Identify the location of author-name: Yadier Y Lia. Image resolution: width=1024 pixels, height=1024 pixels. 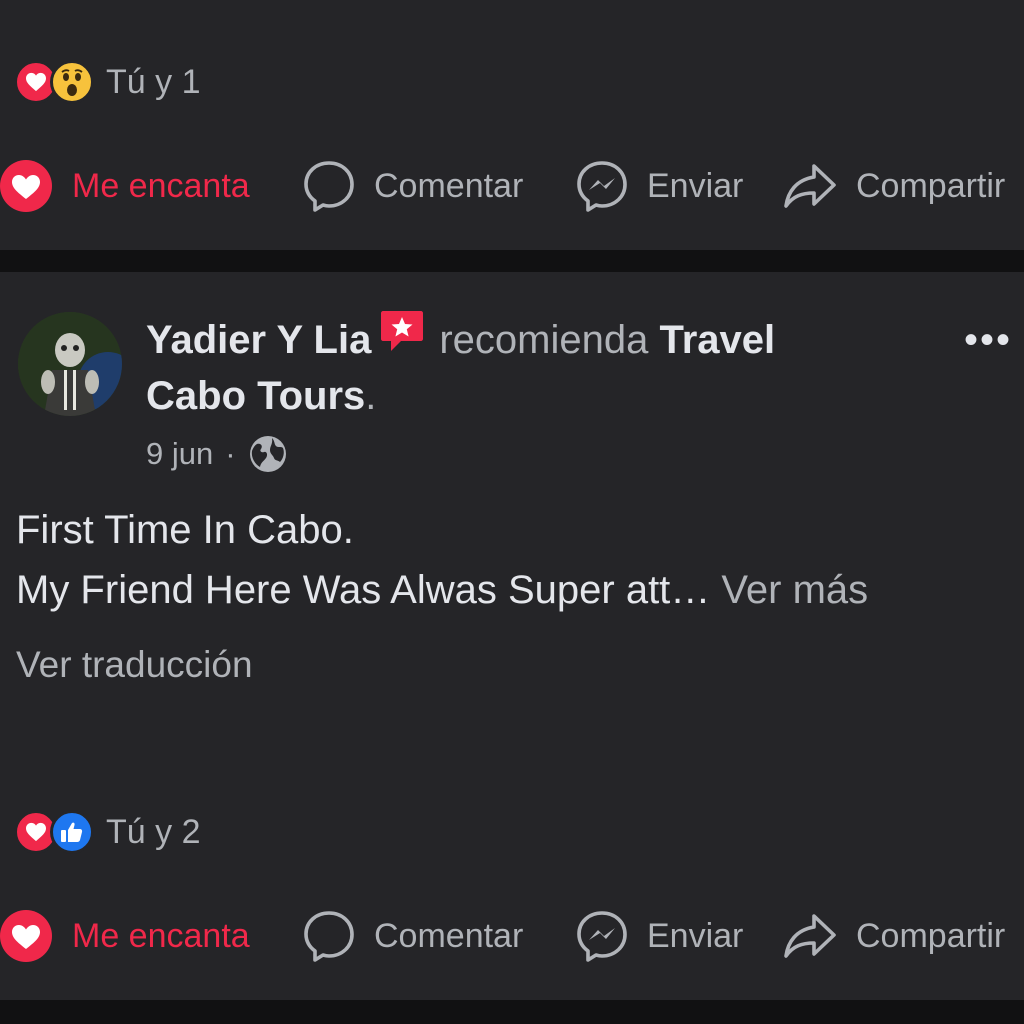
(258, 340).